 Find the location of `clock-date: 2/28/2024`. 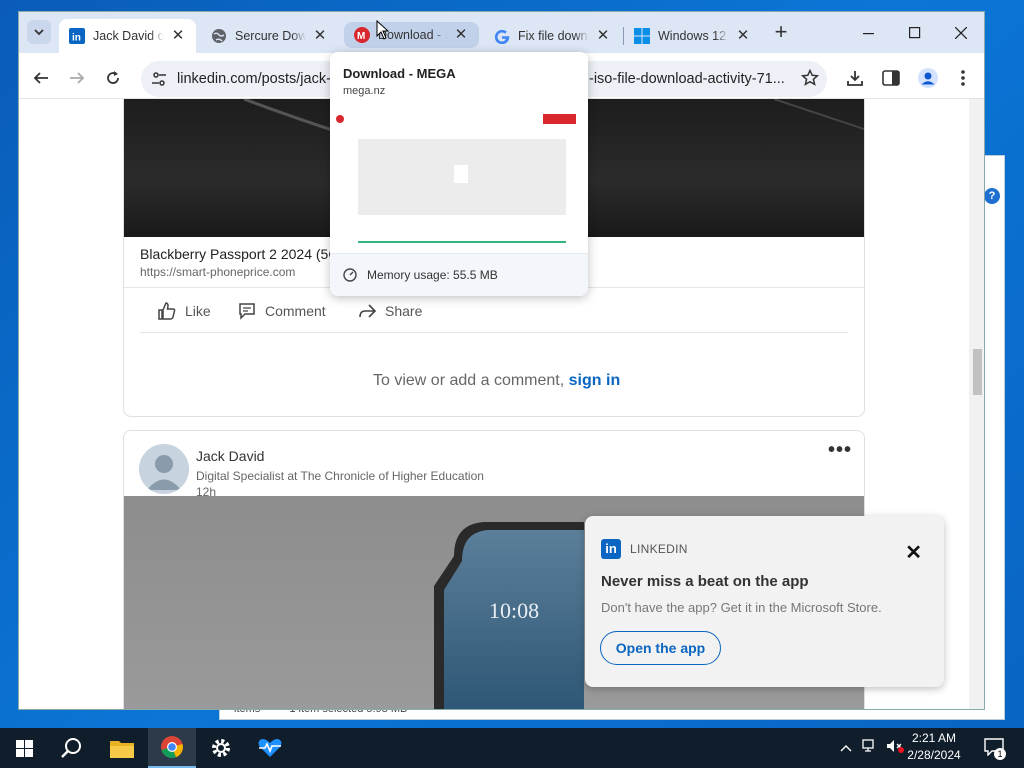

clock-date: 2/28/2024 is located at coordinates (934, 755).